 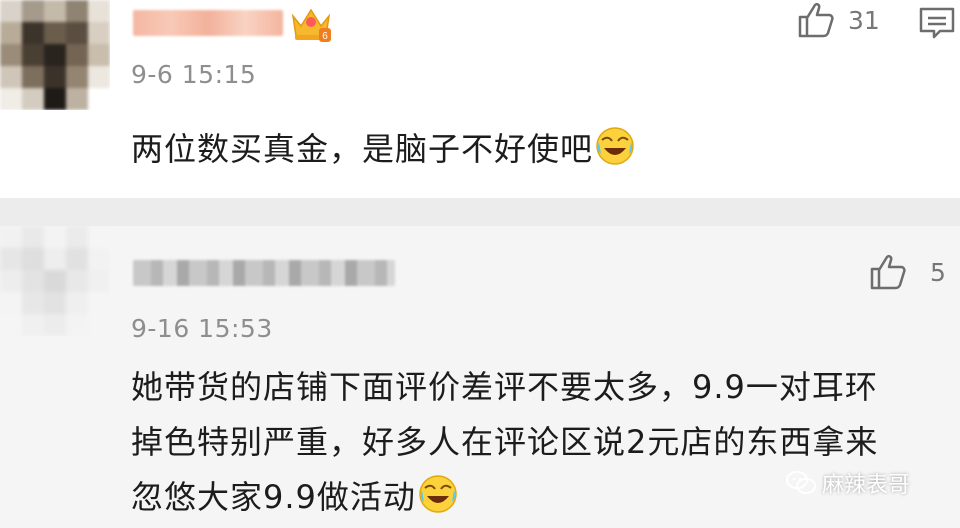 What do you see at coordinates (937, 23) in the screenshot?
I see `reply-comment-icon` at bounding box center [937, 23].